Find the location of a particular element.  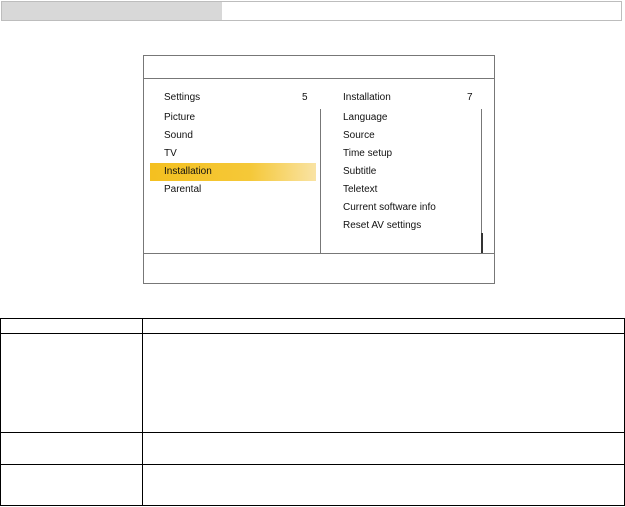

osd-scrollbar-thumb is located at coordinates (482, 243).